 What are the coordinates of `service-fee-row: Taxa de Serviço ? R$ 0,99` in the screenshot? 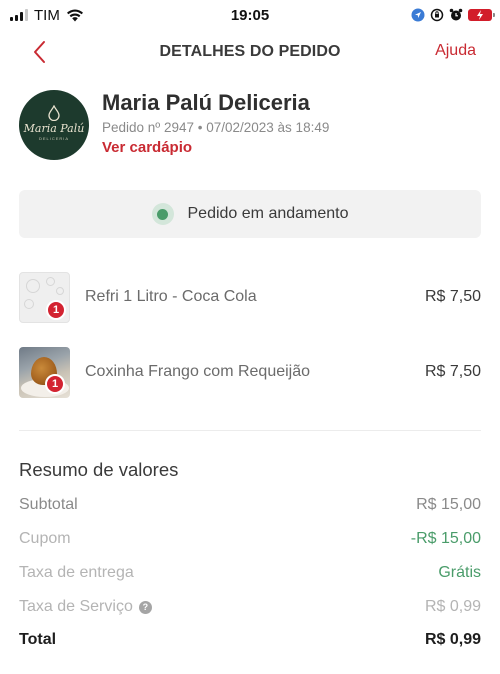 It's located at (250, 607).